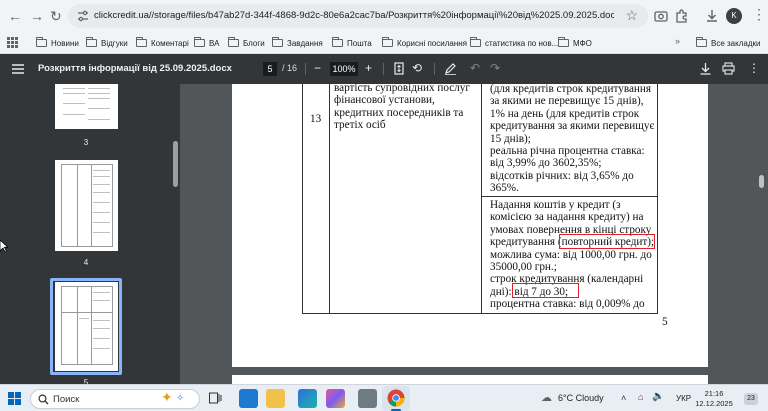 The image size is (768, 411). Describe the element at coordinates (18, 69) in the screenshot. I see `hamburger-menu-icon` at that location.